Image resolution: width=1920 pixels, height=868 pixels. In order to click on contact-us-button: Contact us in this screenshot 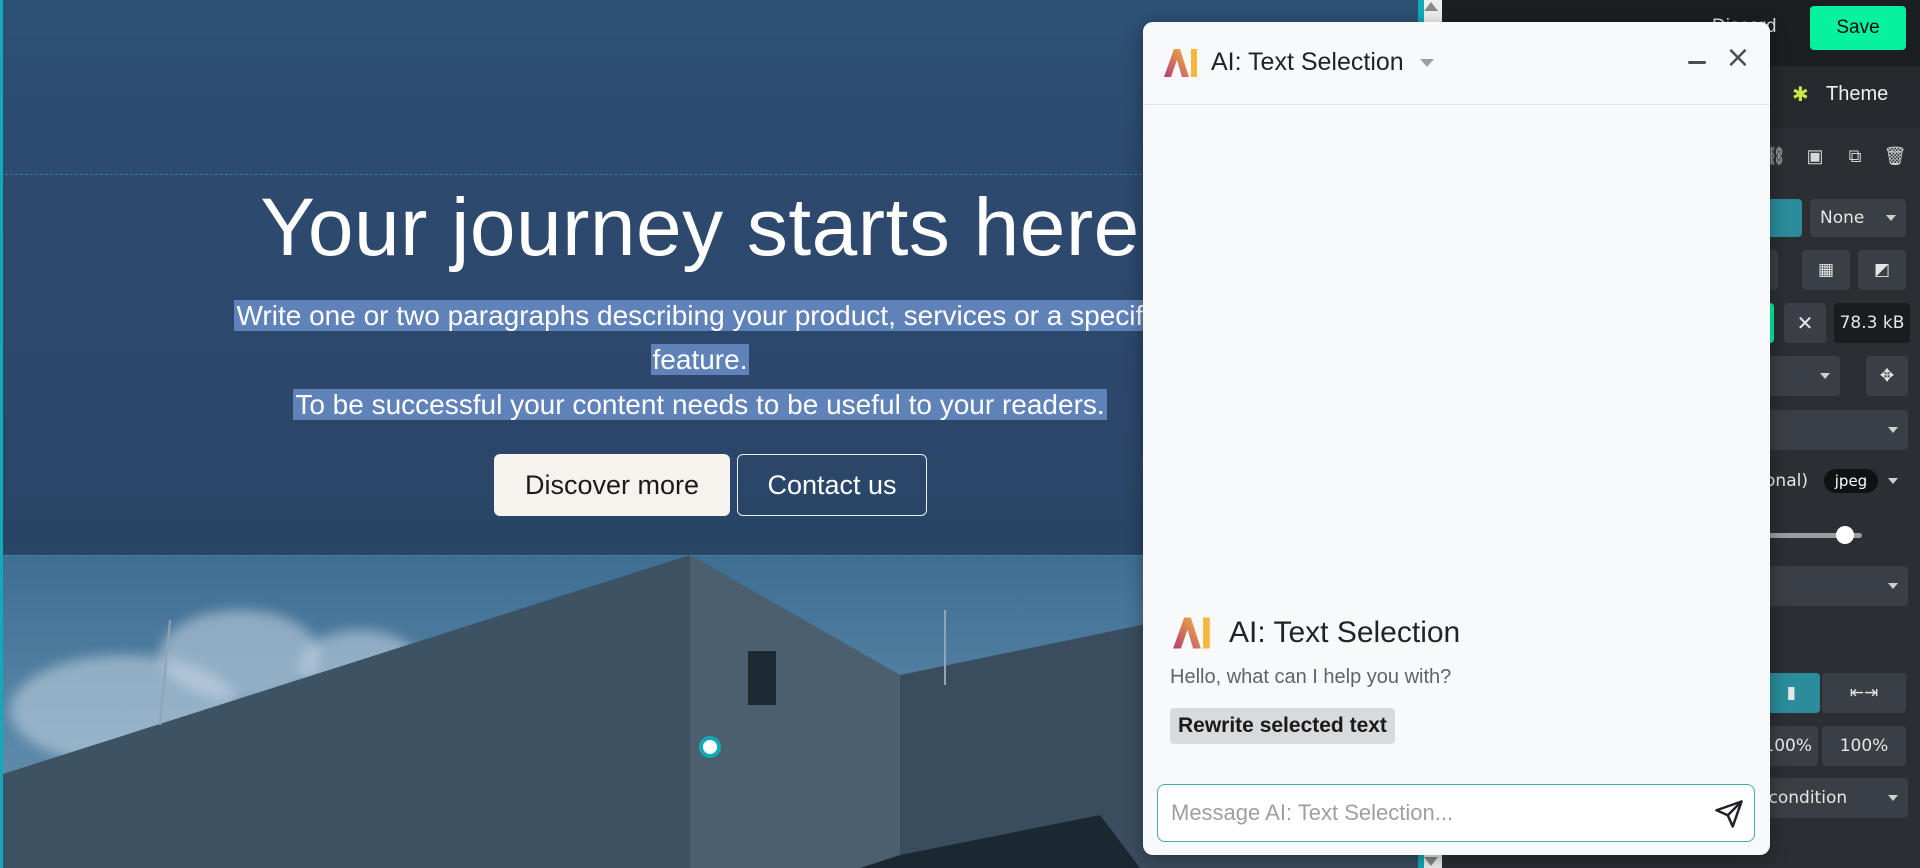, I will do `click(832, 485)`.